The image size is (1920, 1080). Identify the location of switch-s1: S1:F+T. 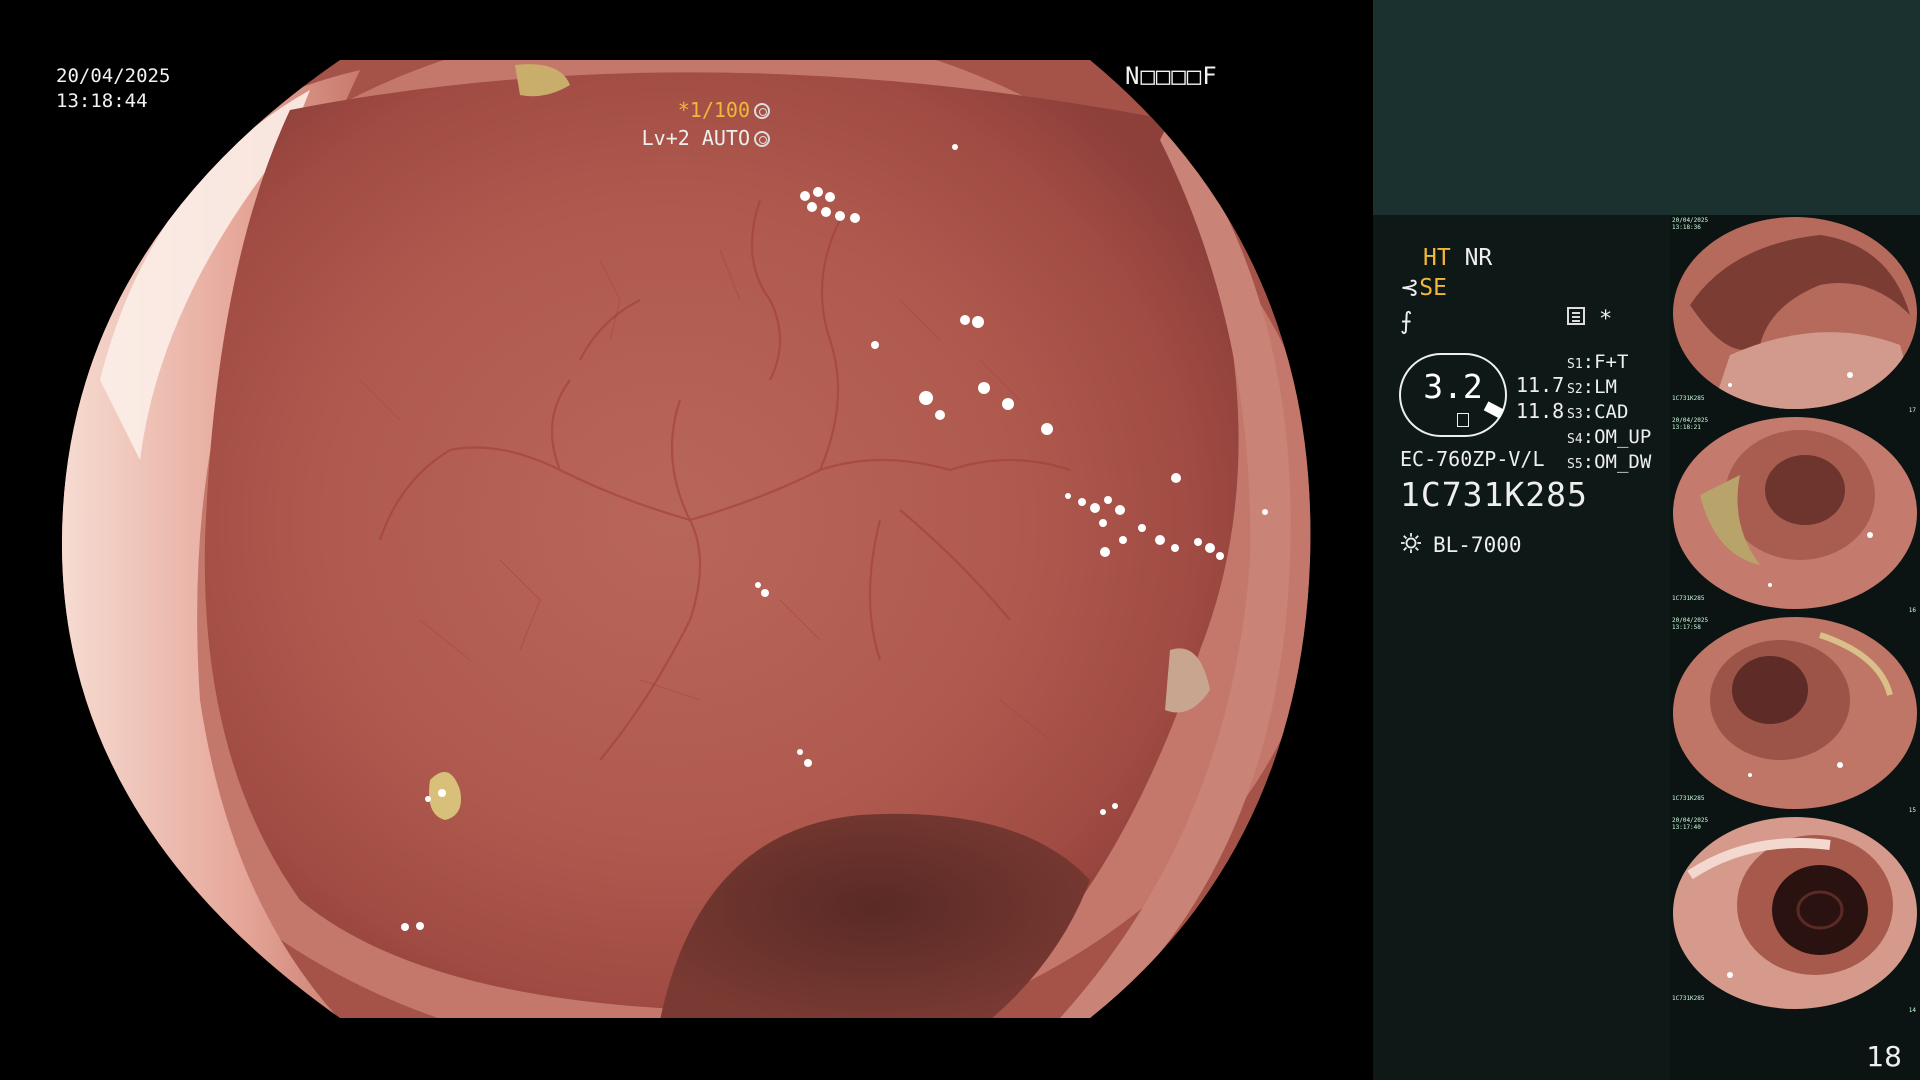
(1598, 362).